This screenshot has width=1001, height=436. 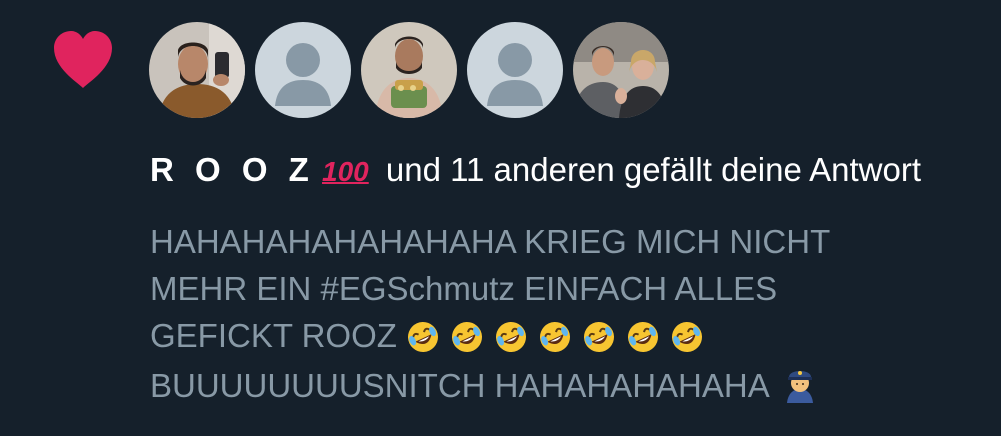 I want to click on laughing-emoji-row, so click(x=560, y=338).